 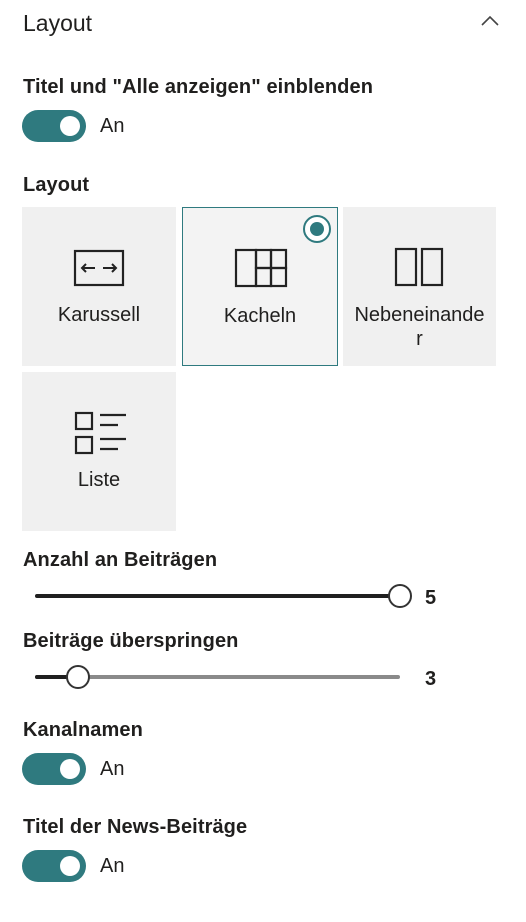 What do you see at coordinates (99, 480) in the screenshot?
I see `layout-option-label: Liste` at bounding box center [99, 480].